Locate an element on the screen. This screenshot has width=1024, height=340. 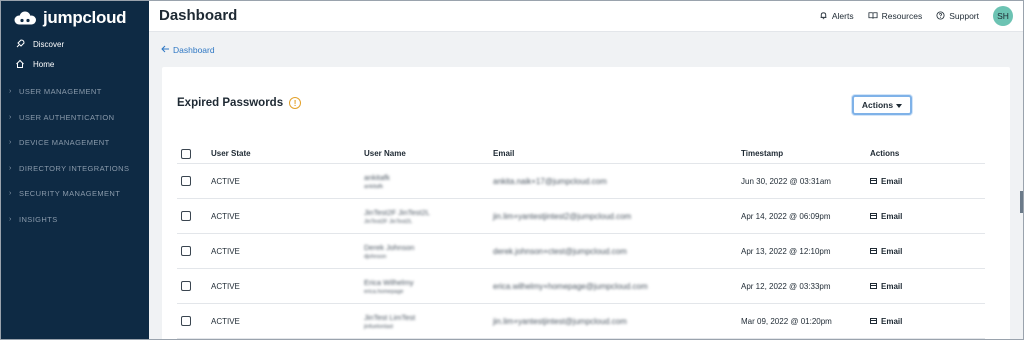
header-actions: Alerts Resources Support SH is located at coordinates (916, 16).